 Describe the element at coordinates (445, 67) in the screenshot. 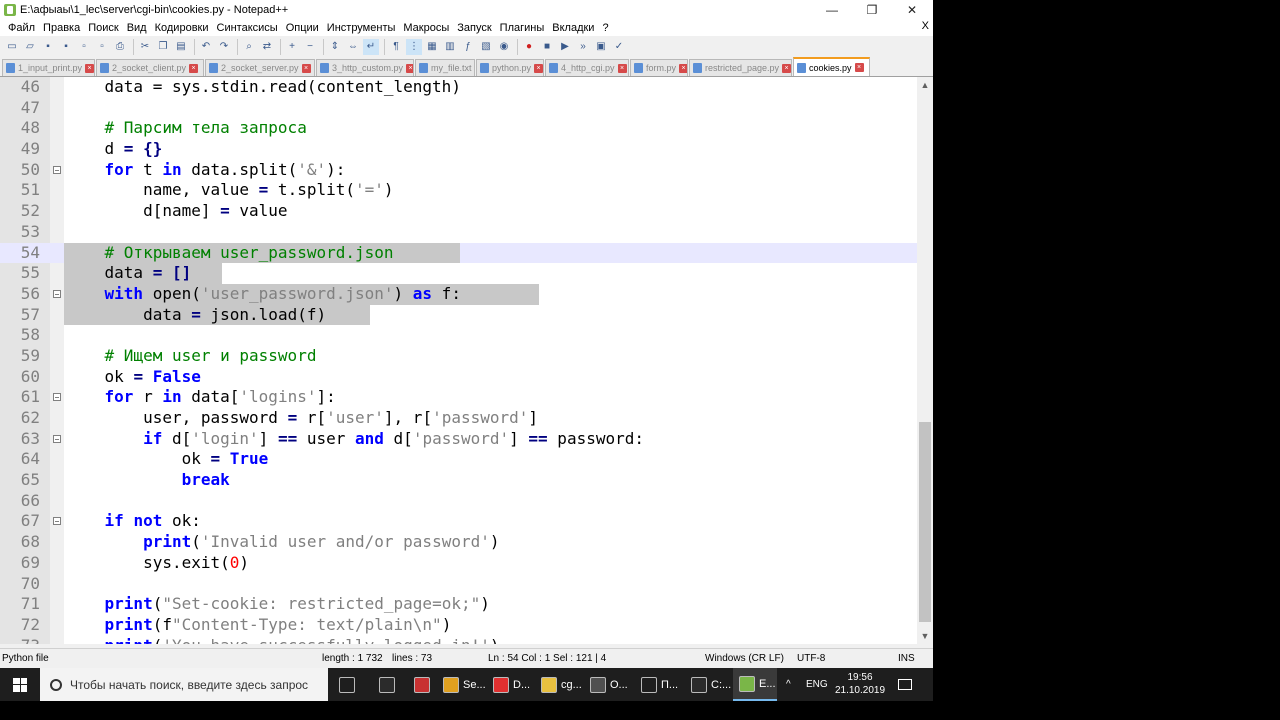

I see `tab-my-file-txt: my_file.txt×` at that location.